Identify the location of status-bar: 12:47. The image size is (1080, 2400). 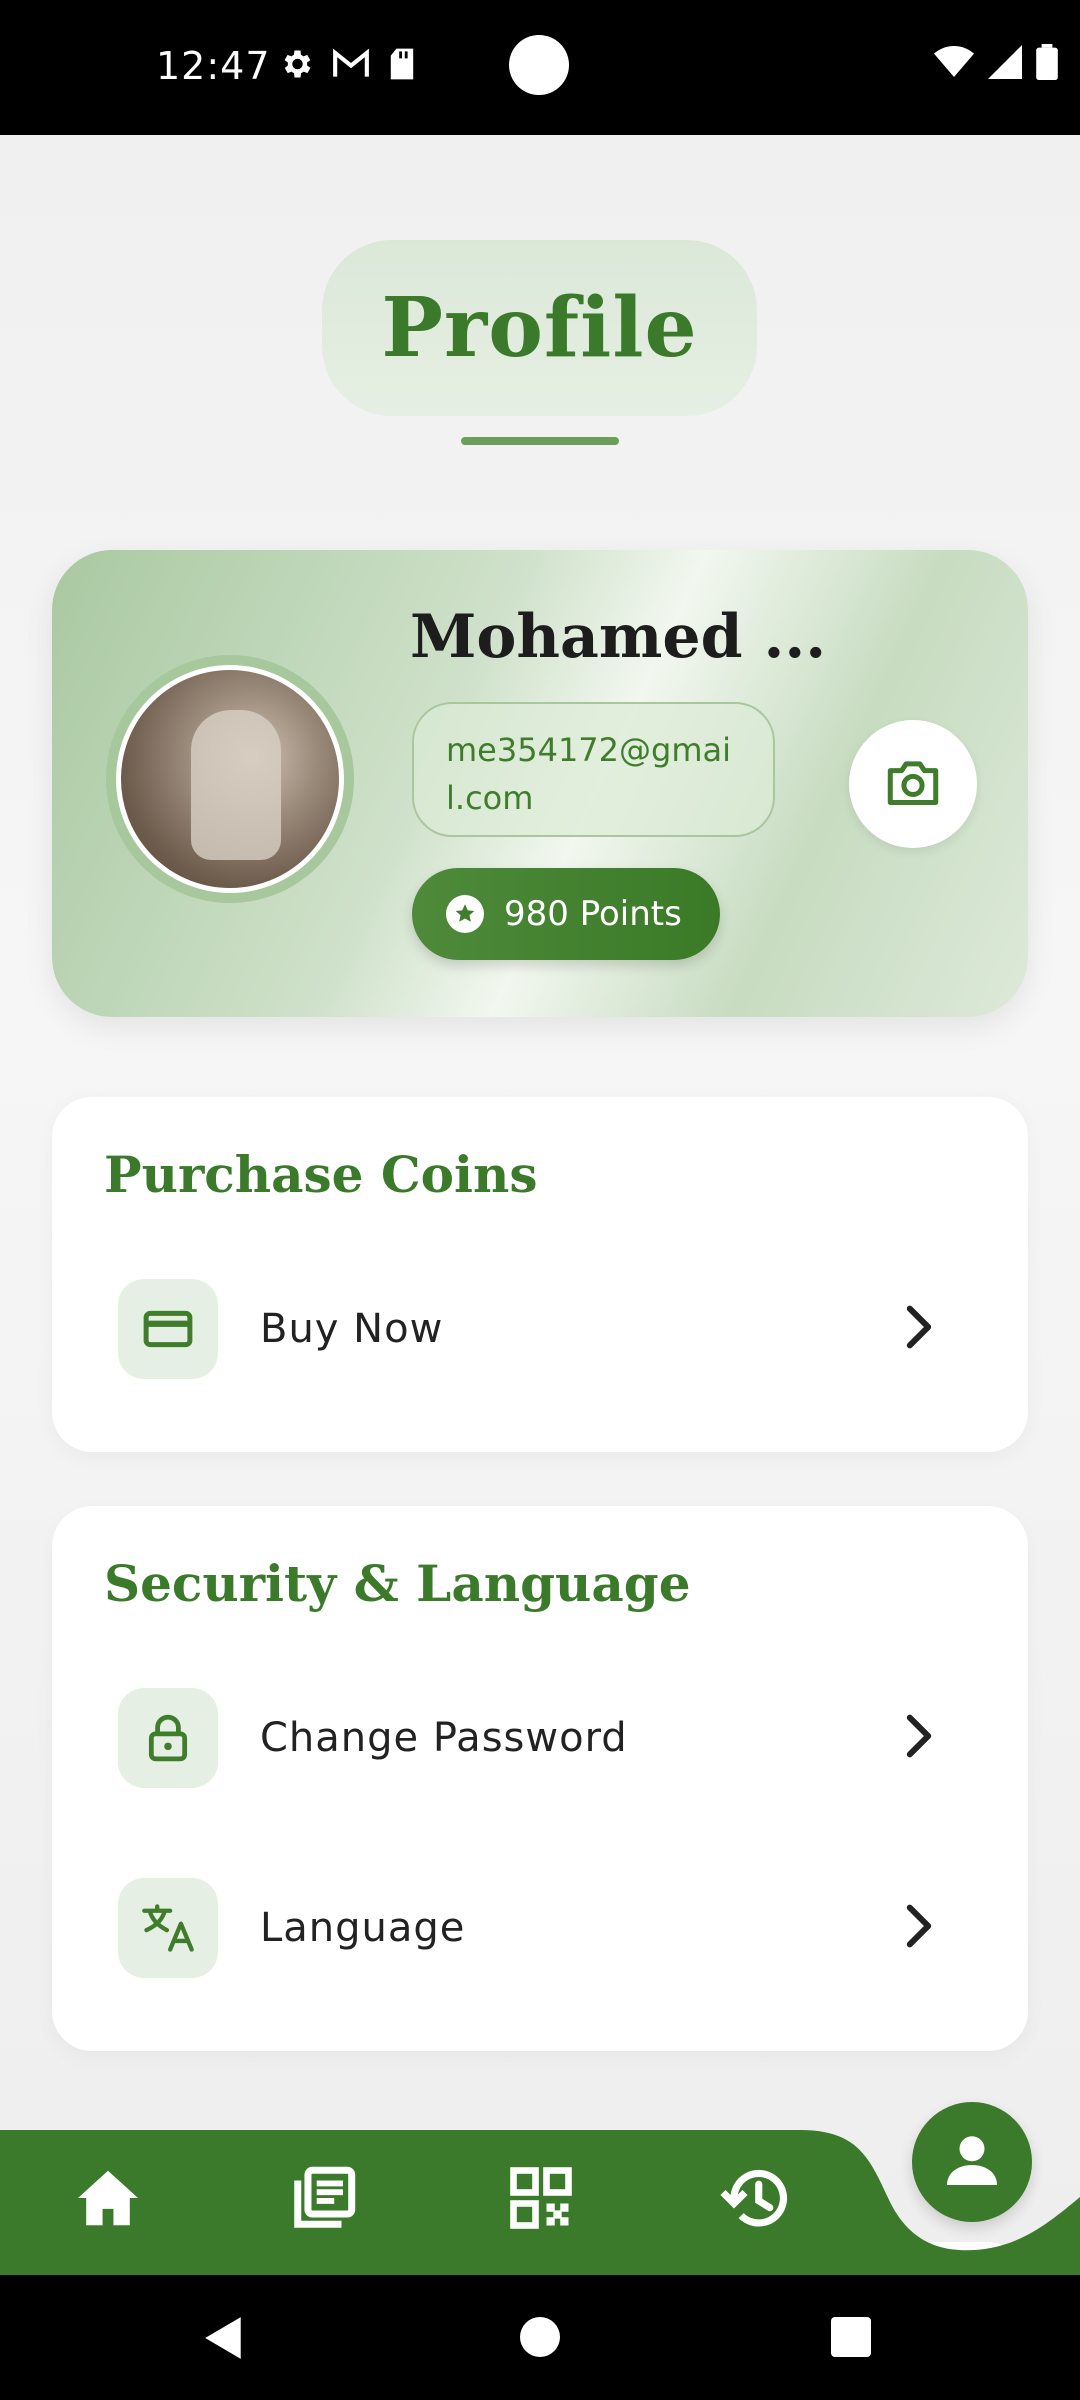
(540, 67).